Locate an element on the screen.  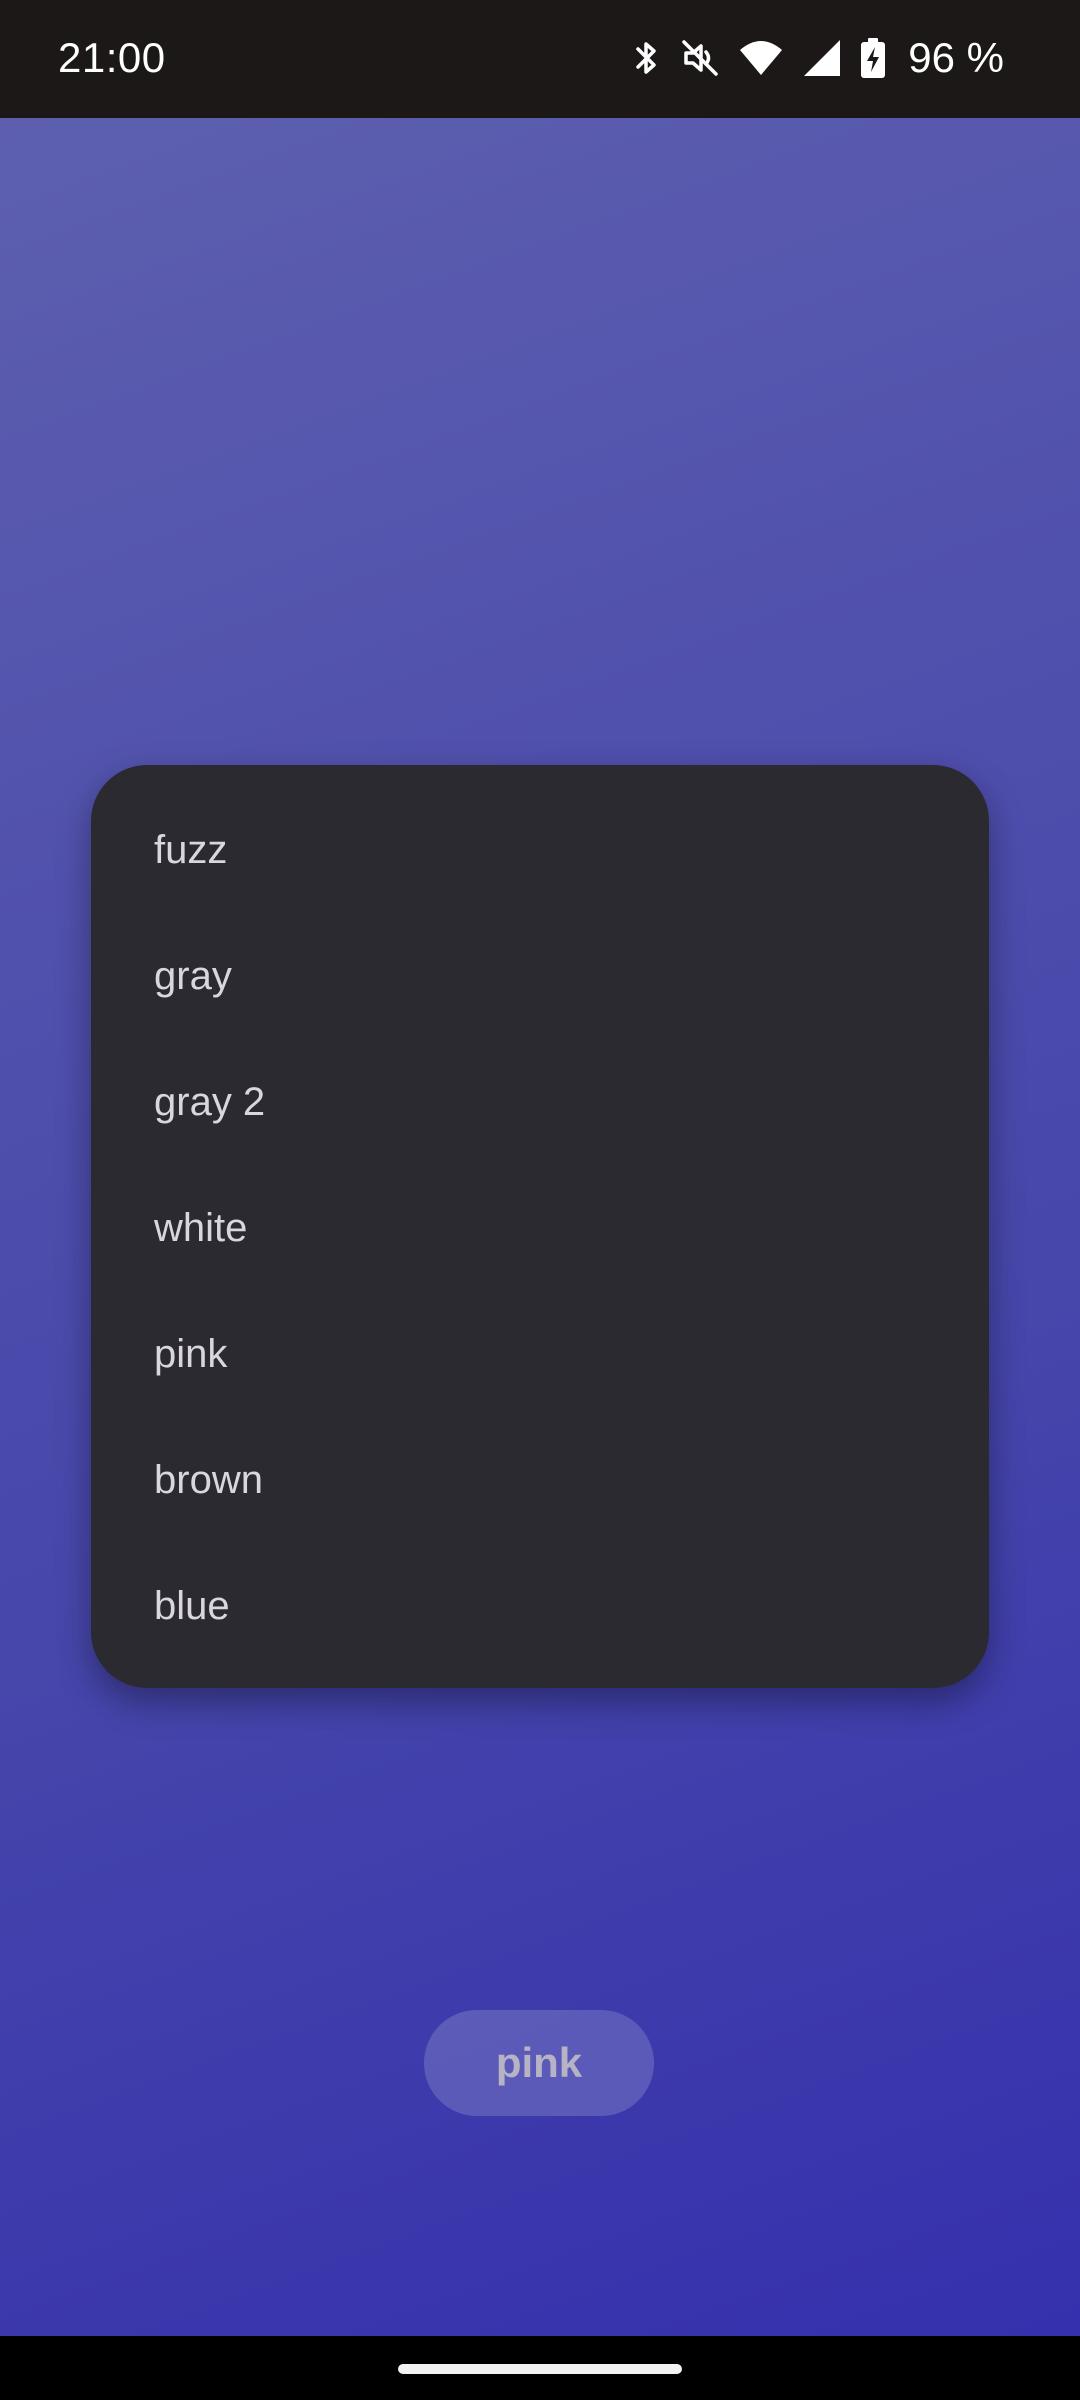
wifi-icon is located at coordinates (761, 58).